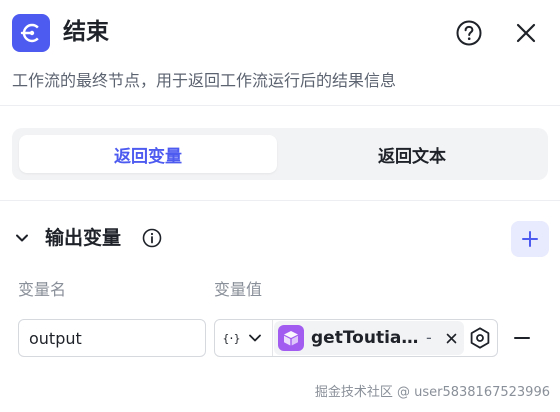 This screenshot has width=560, height=412. Describe the element at coordinates (148, 154) in the screenshot. I see `tab-return-variables: 返回变量` at that location.